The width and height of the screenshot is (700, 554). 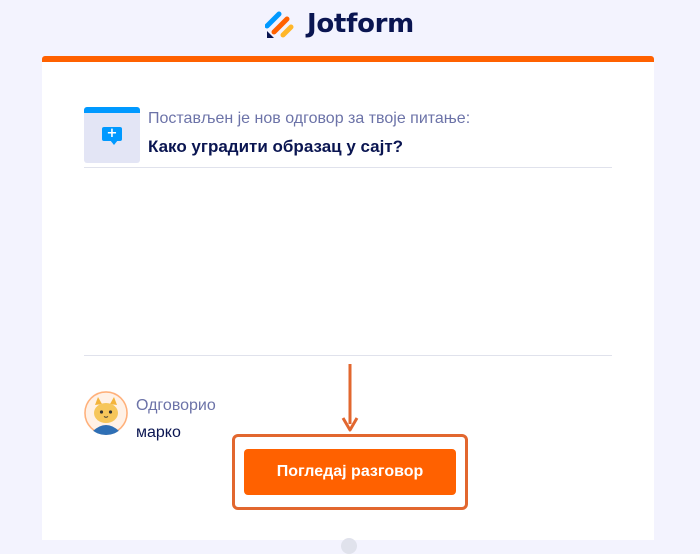 I want to click on brand-name: Jotform, so click(x=360, y=24).